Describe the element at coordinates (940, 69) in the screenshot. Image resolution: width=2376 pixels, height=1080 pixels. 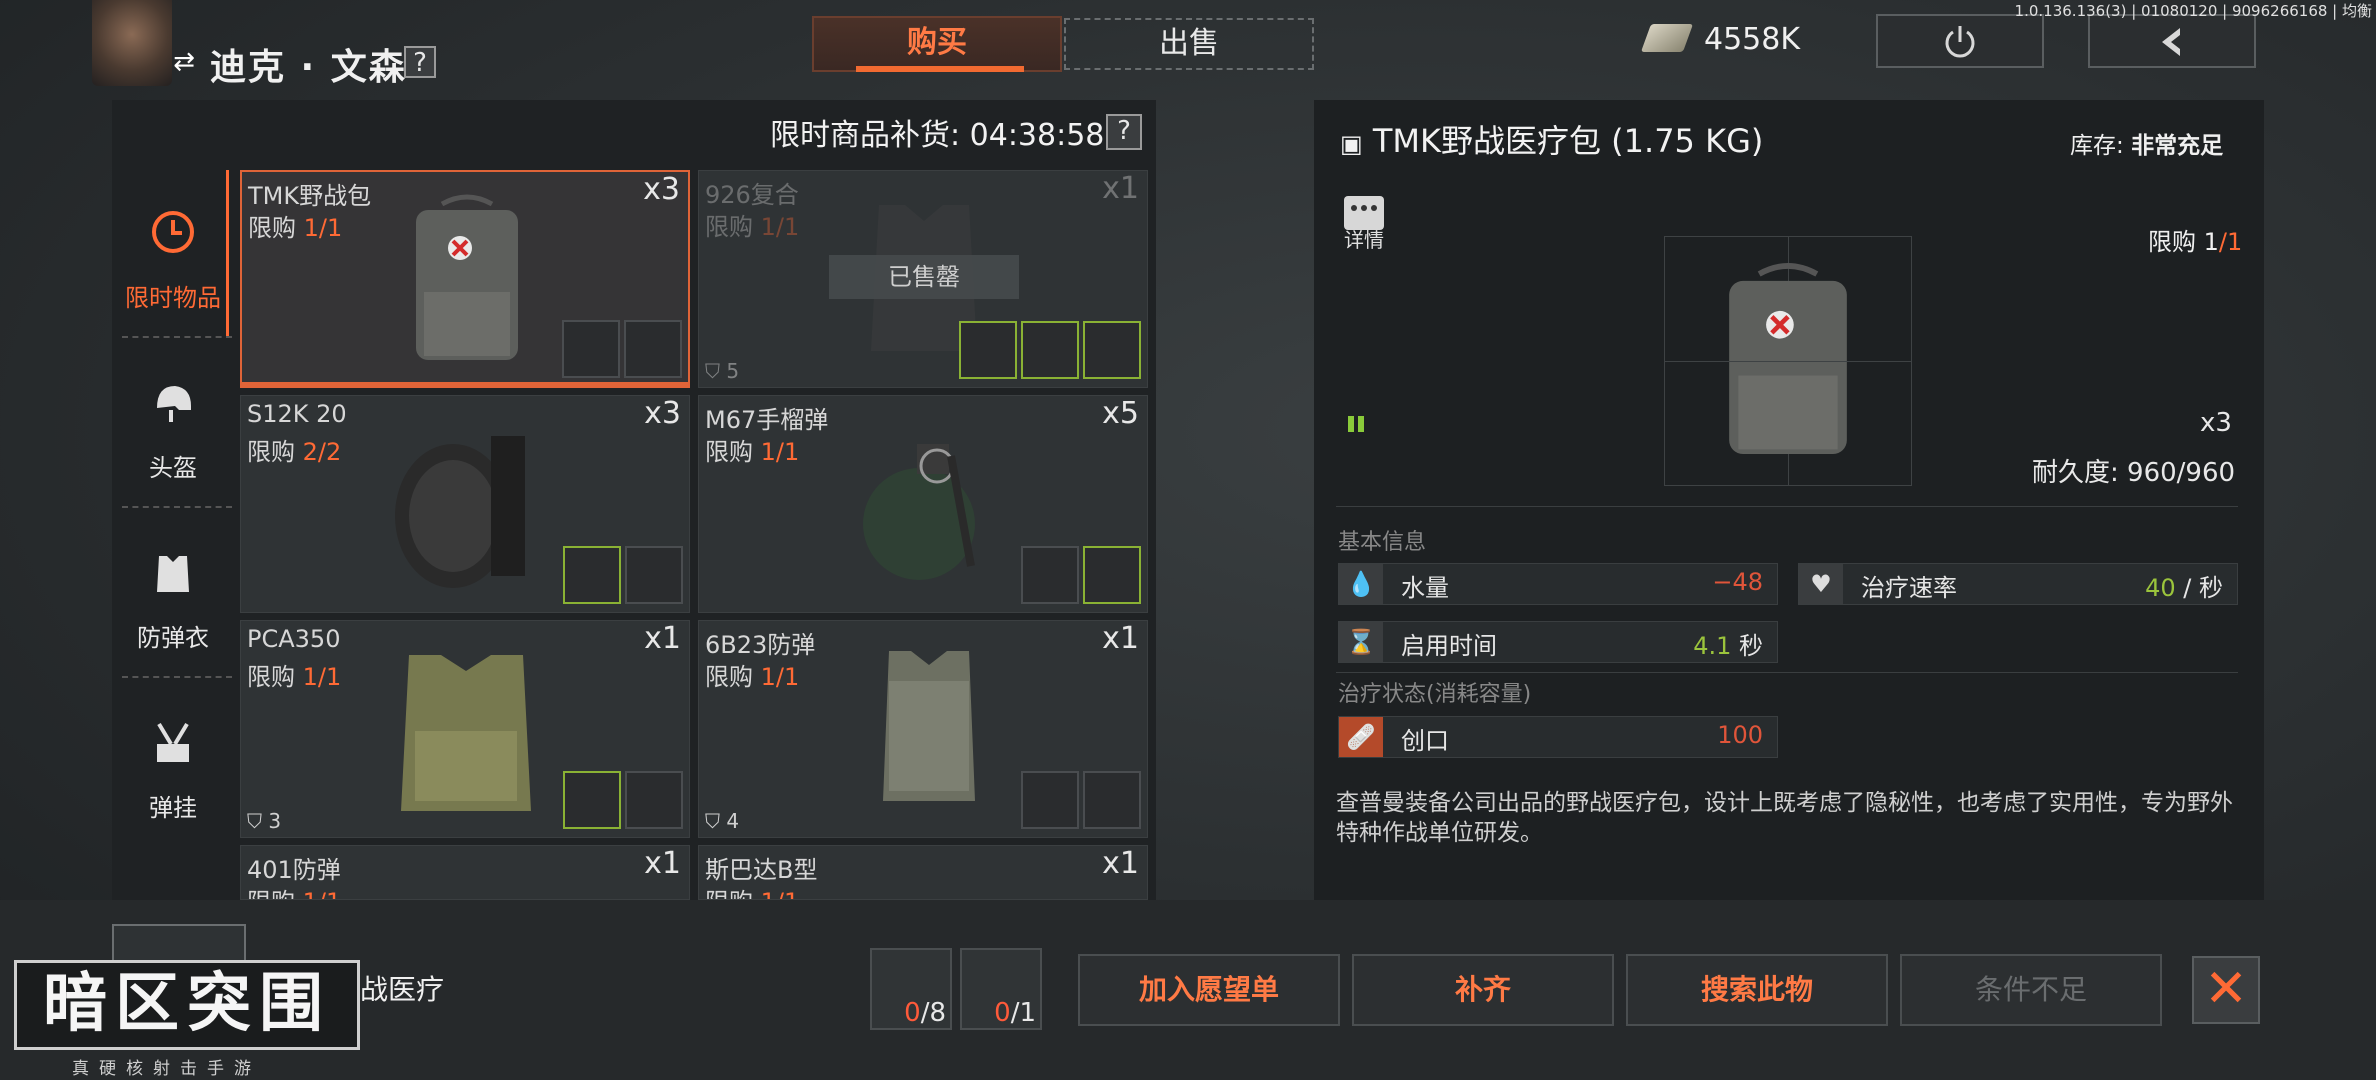
I see `tab-buy-indicator` at that location.